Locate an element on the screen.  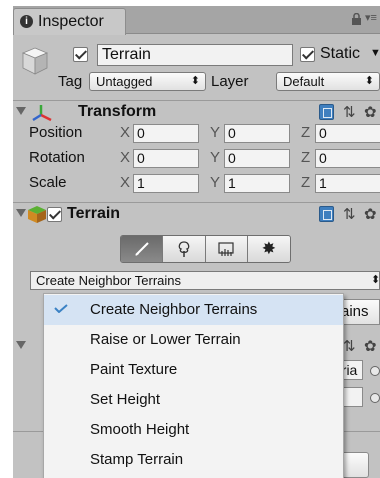
detail-grass-icon is located at coordinates (226, 249).